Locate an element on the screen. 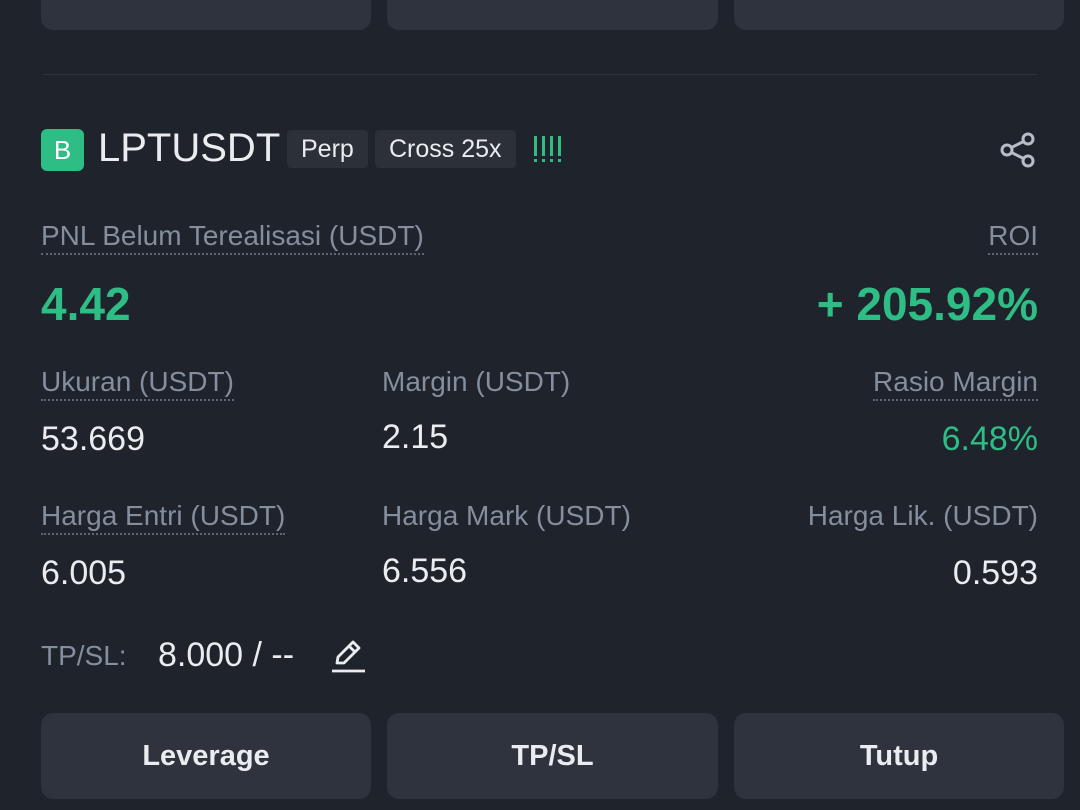 Image resolution: width=1080 pixels, height=810 pixels. prev-close-button is located at coordinates (899, 15).